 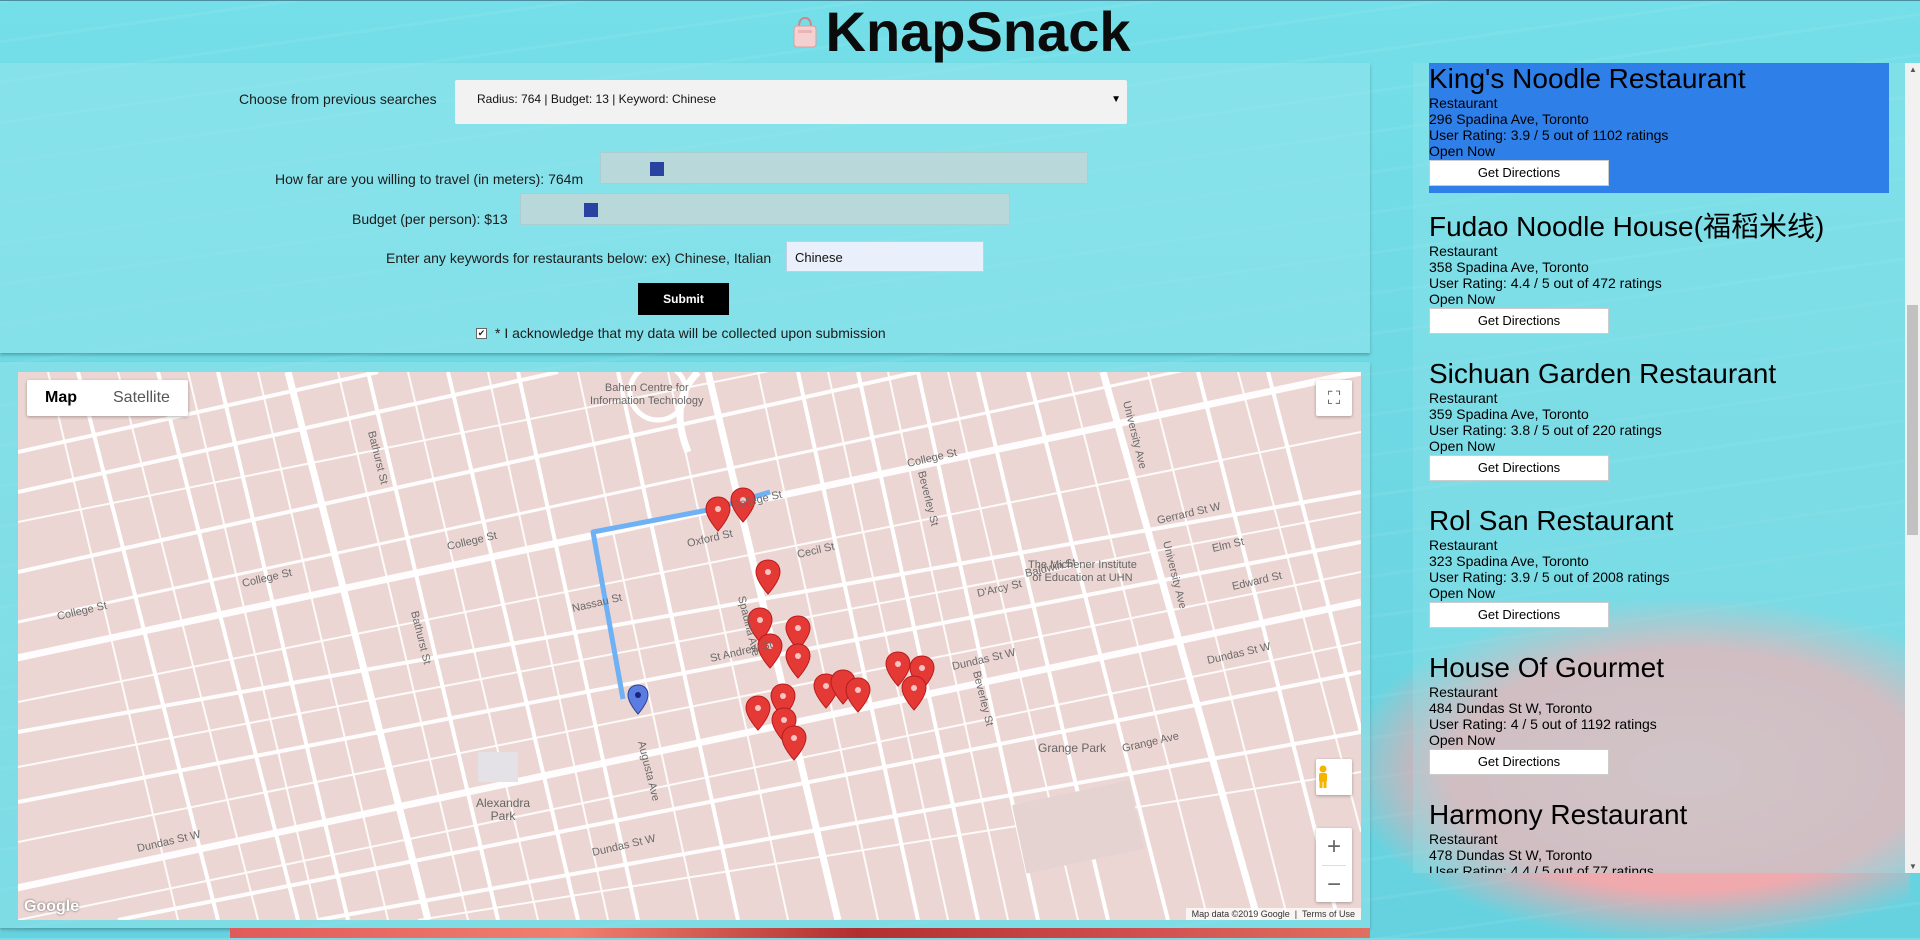 I want to click on terms-of-use-link: Terms of Use, so click(x=1328, y=914).